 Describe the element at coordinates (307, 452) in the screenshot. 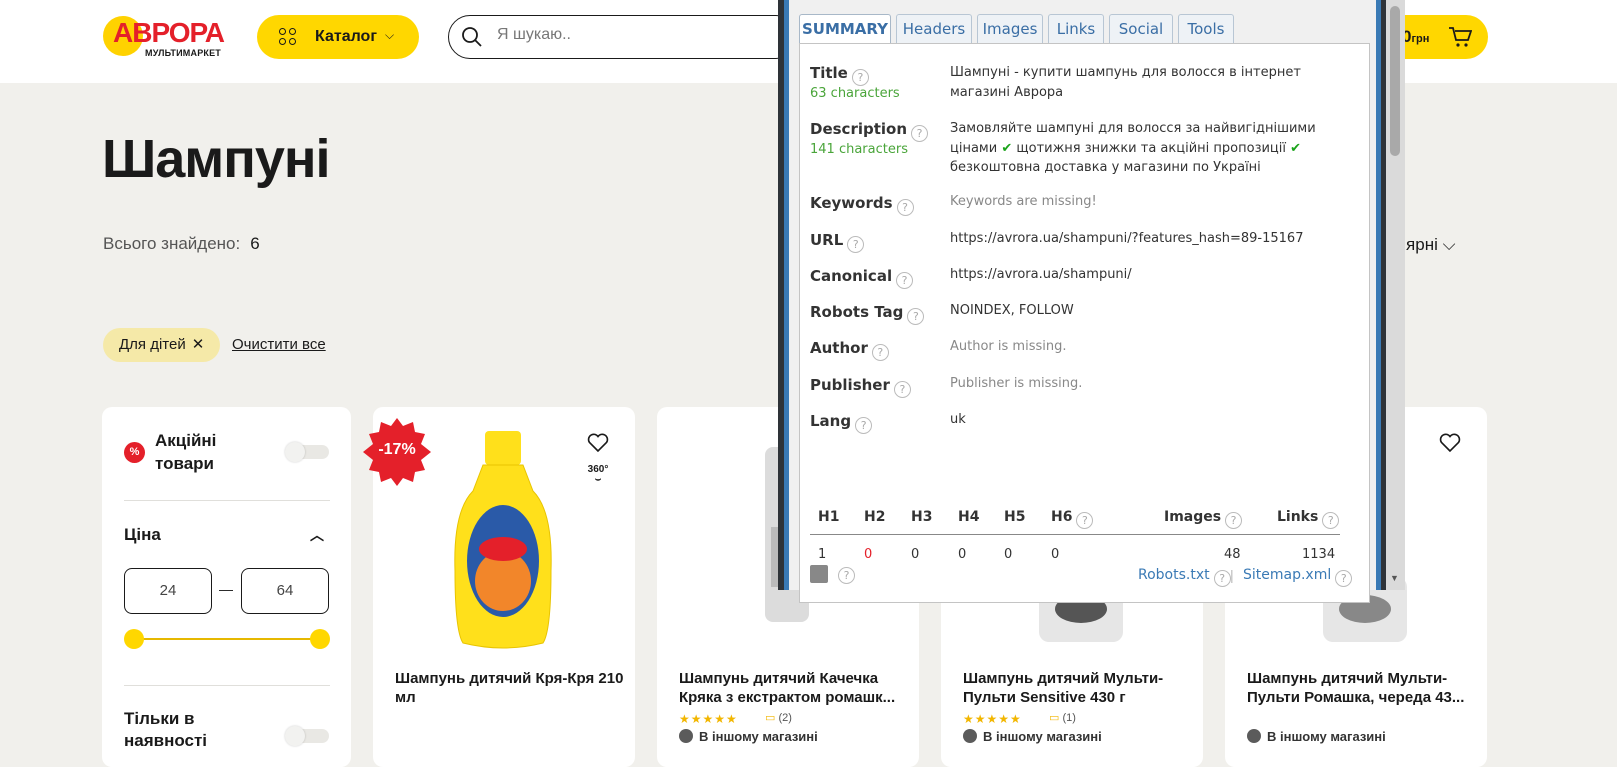

I see `promo-toggle` at that location.